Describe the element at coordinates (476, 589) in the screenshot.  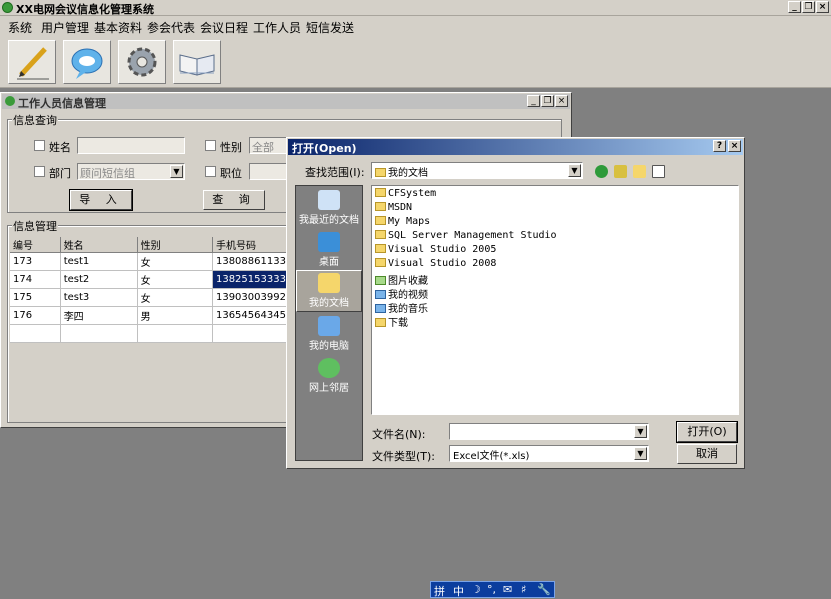
I see `ime-halfwidth-icon: ☽` at that location.